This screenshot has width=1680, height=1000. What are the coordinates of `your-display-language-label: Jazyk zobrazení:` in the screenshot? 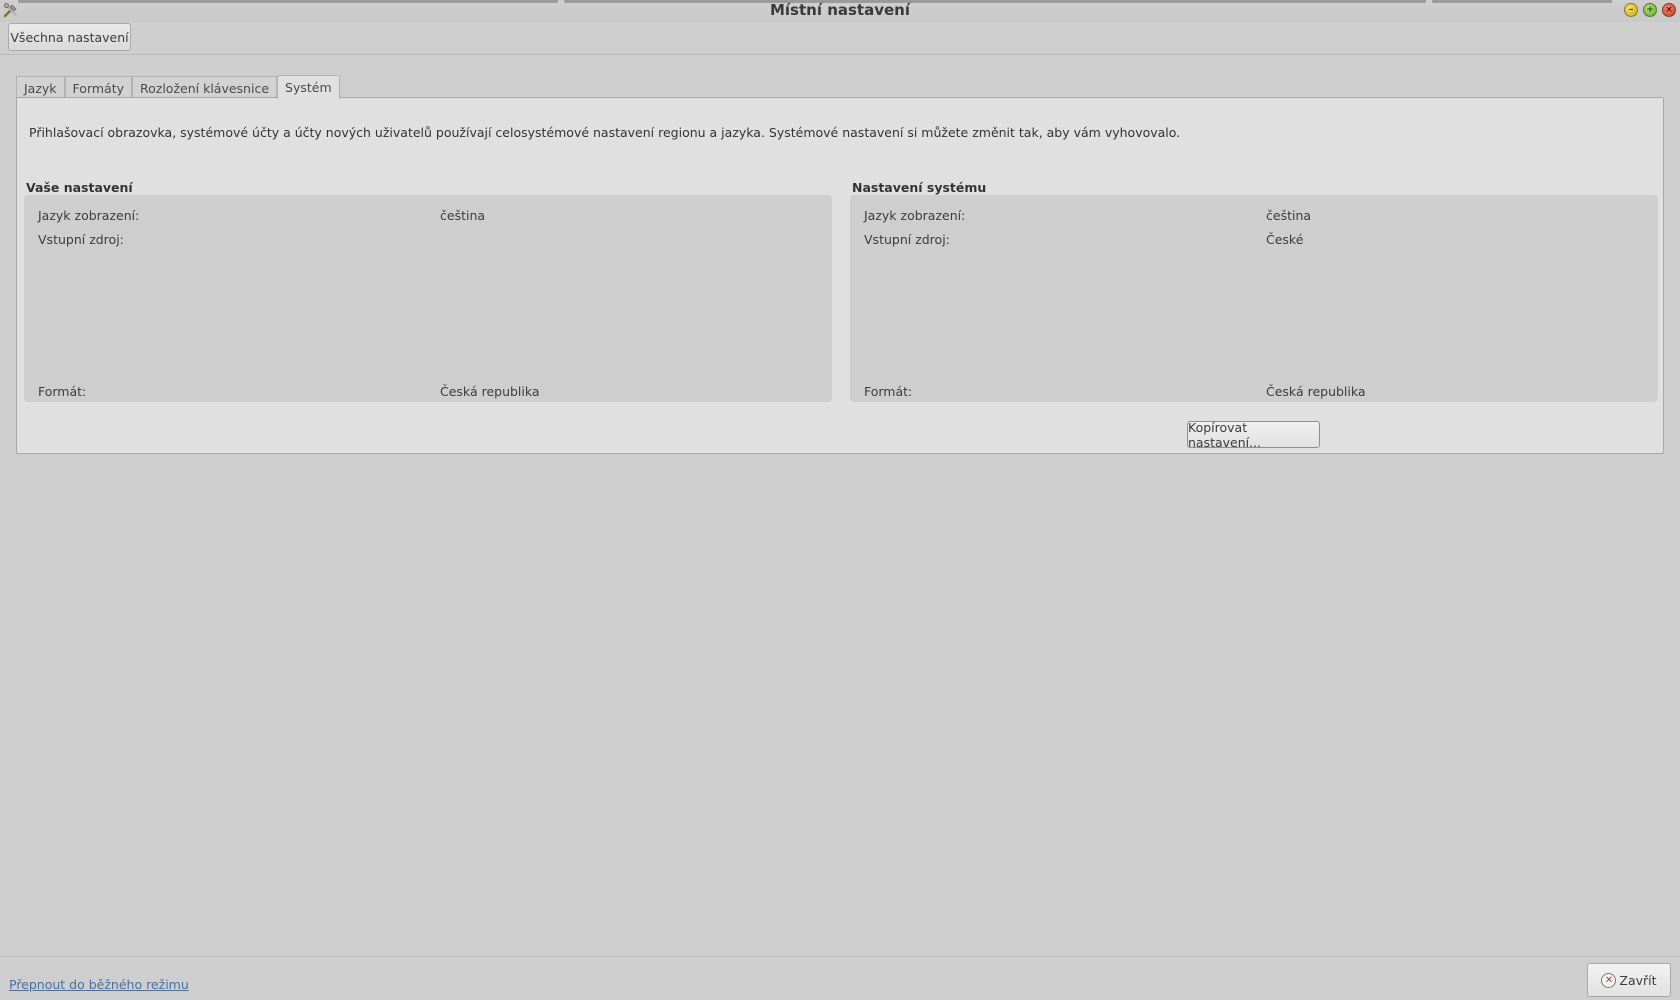 It's located at (89, 215).